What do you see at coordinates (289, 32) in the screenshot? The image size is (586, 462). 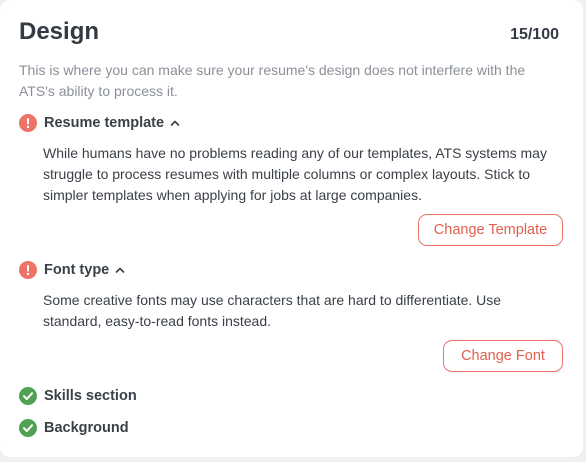 I see `card-header: Design 15/100` at bounding box center [289, 32].